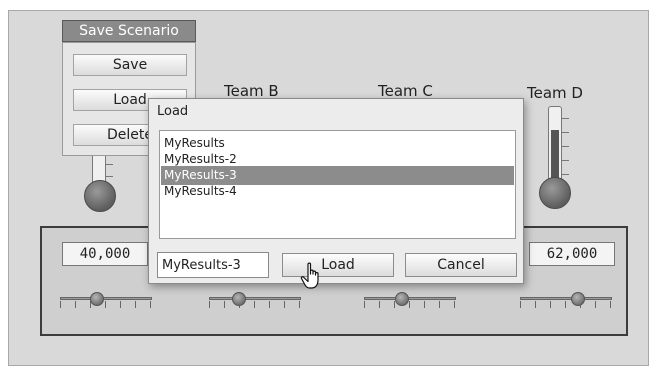 Image resolution: width=657 pixels, height=375 pixels. Describe the element at coordinates (129, 31) in the screenshot. I see `save-scenario-menu-title: Save Scenario` at that location.